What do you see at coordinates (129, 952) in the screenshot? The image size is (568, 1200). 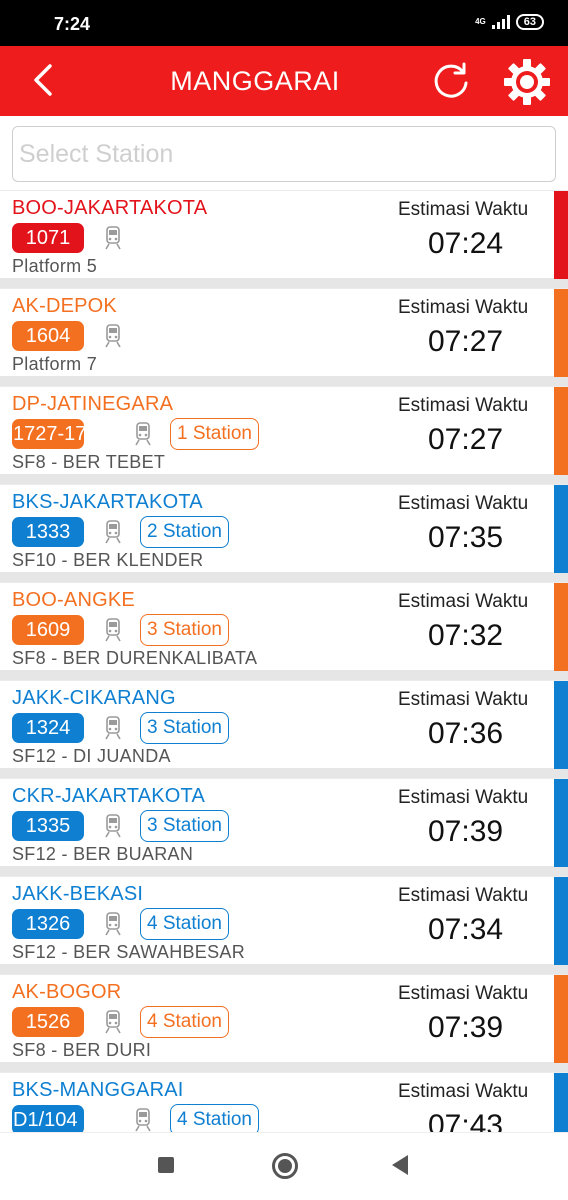 I see `train-detail: SF12 - BER SAWAHBESAR` at bounding box center [129, 952].